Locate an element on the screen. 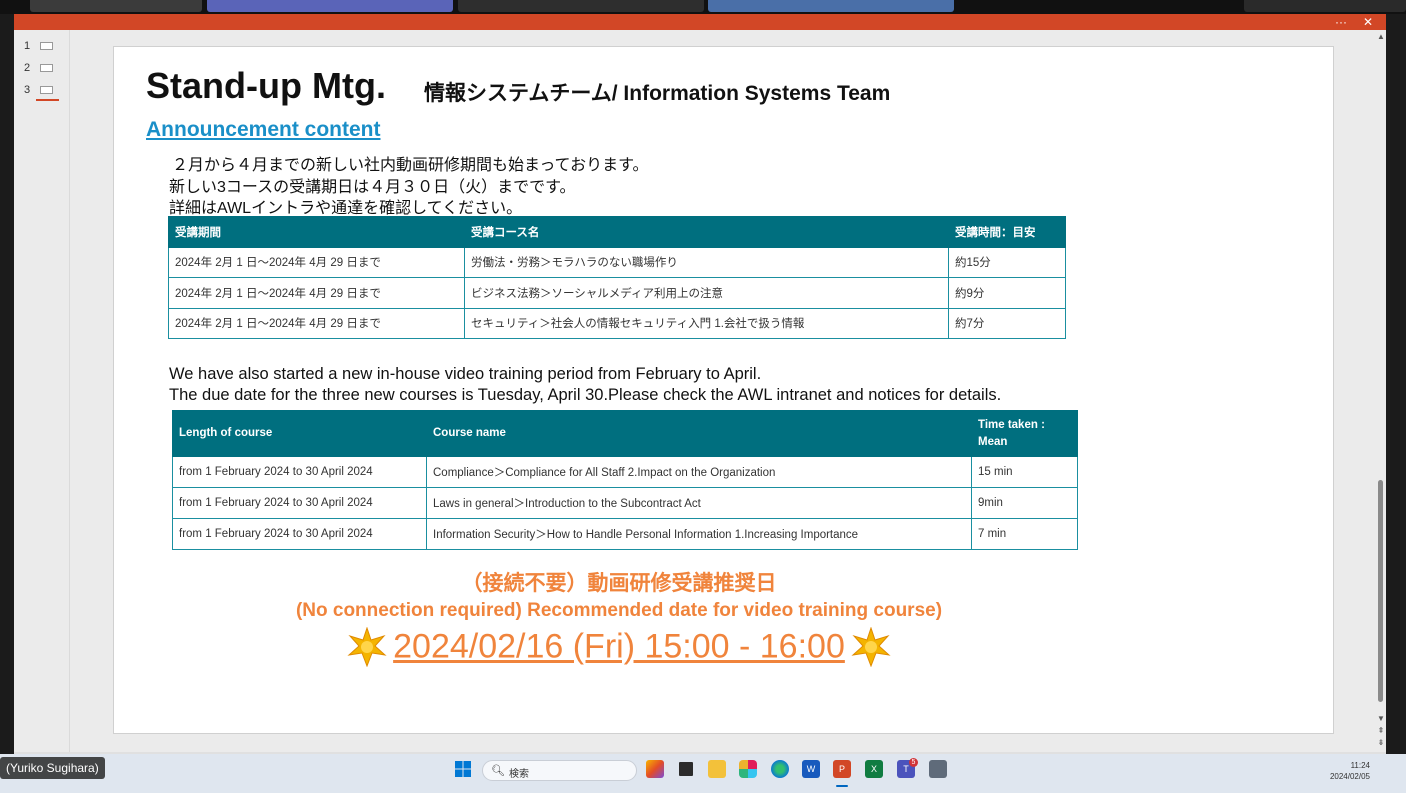 The image size is (1406, 793). thumbnail-number: 3 is located at coordinates (27, 90).